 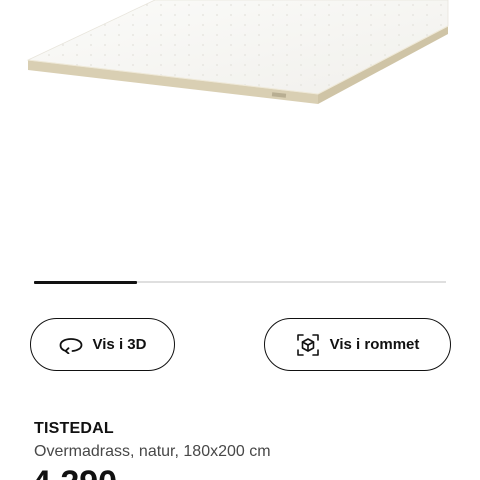 What do you see at coordinates (152, 451) in the screenshot?
I see `product-description: Overmadrass, natur, 180x200 cm` at bounding box center [152, 451].